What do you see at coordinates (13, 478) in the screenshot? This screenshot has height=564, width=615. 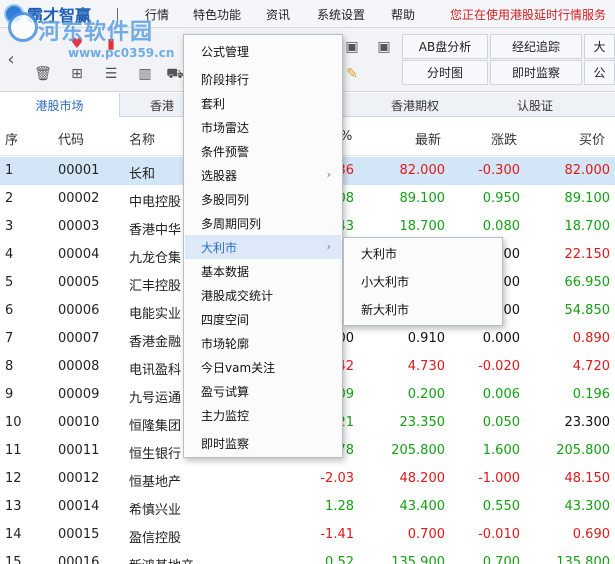 I see `cell-seq: 12` at bounding box center [13, 478].